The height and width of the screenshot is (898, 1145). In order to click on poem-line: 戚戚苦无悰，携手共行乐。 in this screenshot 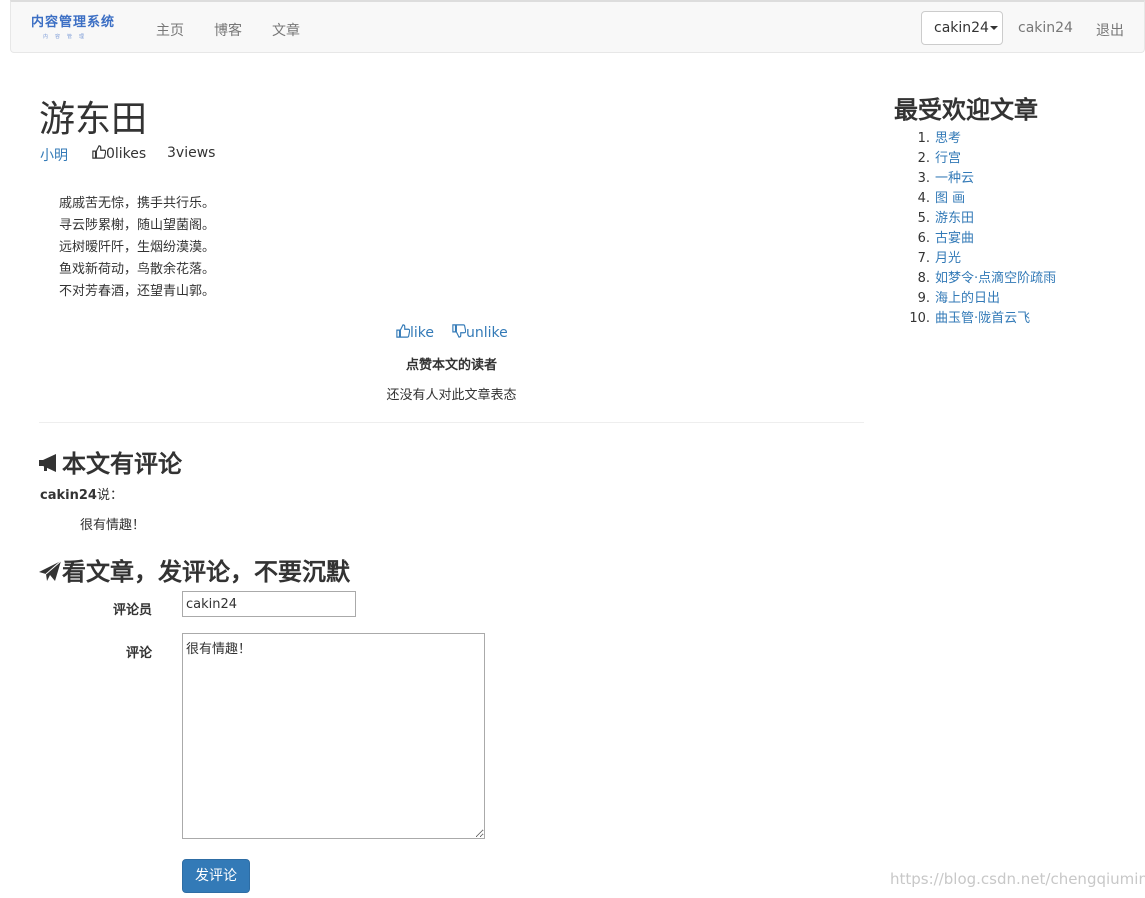, I will do `click(137, 203)`.